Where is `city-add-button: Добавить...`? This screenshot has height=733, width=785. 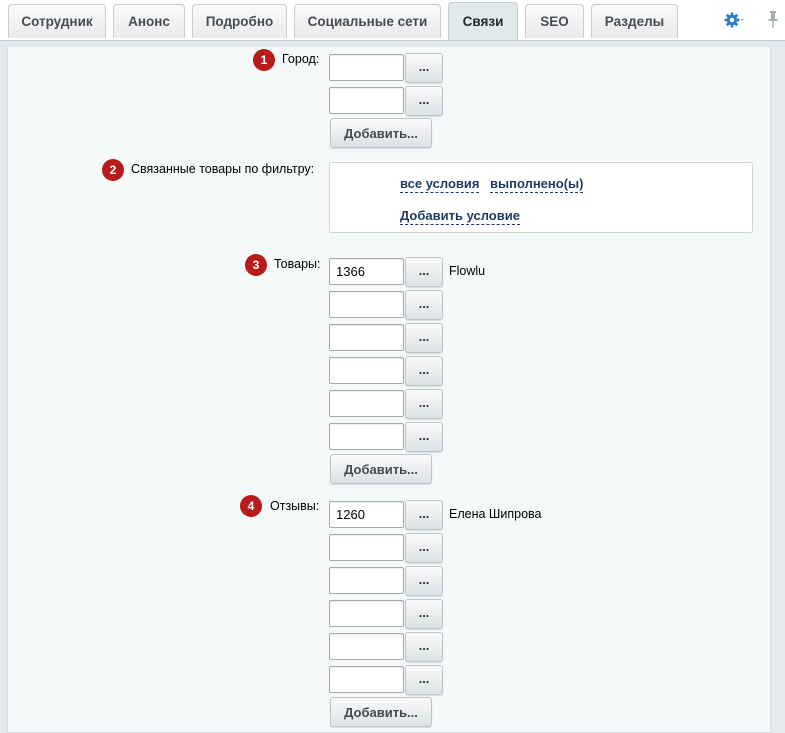
city-add-button: Добавить... is located at coordinates (381, 133).